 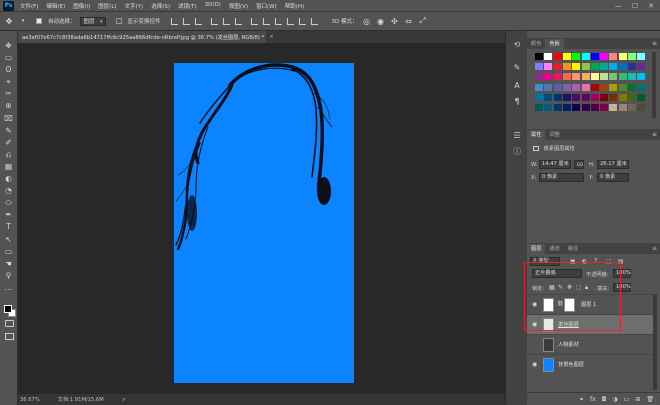 I want to click on zoom-level: 36.67%, so click(x=30, y=400).